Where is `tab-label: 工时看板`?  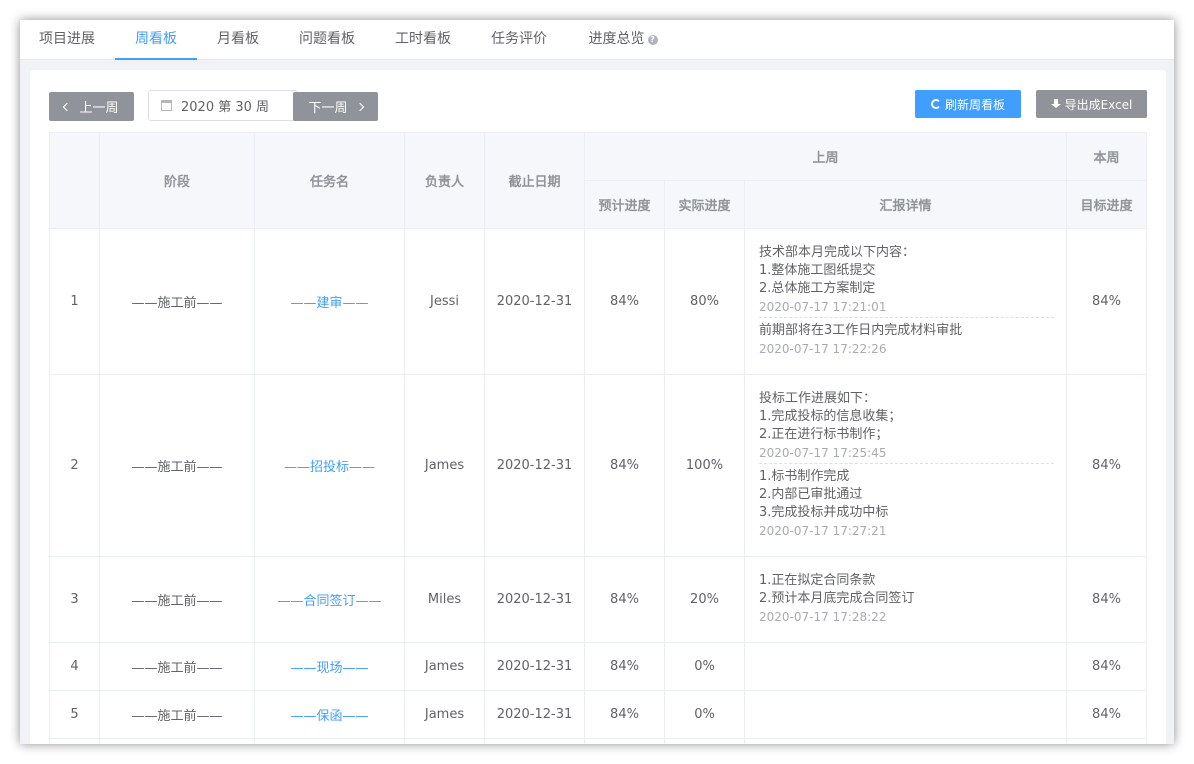 tab-label: 工时看板 is located at coordinates (423, 39).